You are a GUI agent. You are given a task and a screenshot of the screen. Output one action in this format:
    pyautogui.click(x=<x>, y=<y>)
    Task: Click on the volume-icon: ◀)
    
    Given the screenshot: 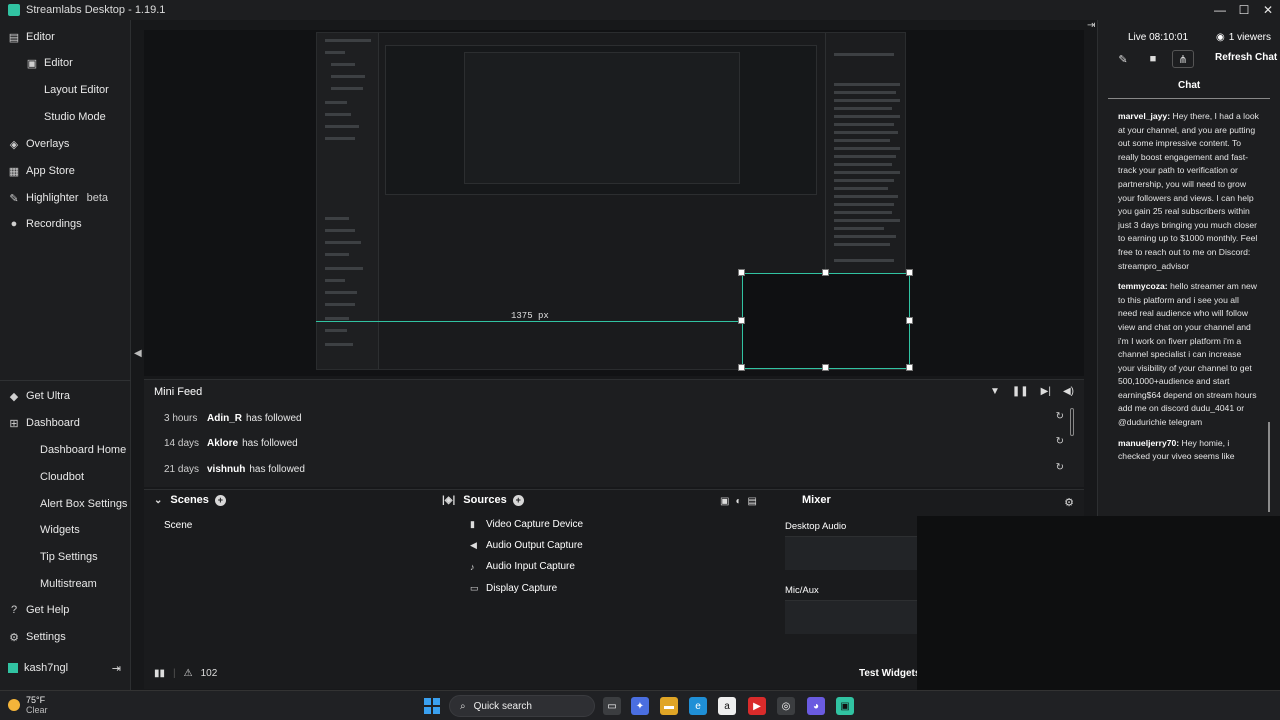 What is the action you would take?
    pyautogui.click(x=1068, y=391)
    